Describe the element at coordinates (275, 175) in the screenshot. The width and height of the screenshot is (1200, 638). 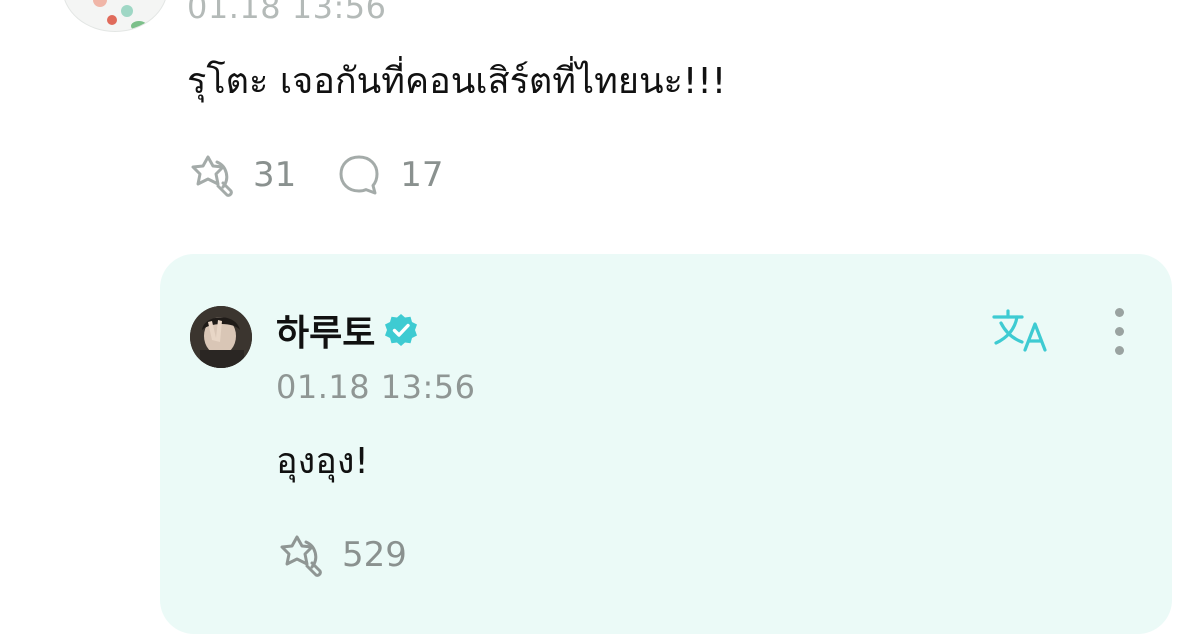
I see `like-count: 31` at that location.